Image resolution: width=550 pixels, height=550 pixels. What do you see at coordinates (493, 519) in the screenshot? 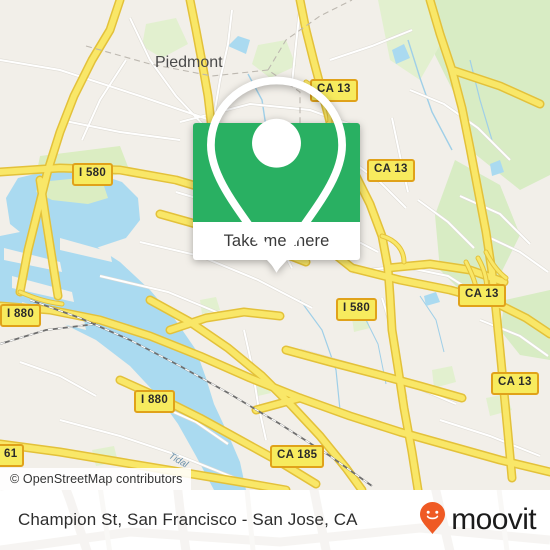
I see `moovit-wordmark: moovit` at bounding box center [493, 519].